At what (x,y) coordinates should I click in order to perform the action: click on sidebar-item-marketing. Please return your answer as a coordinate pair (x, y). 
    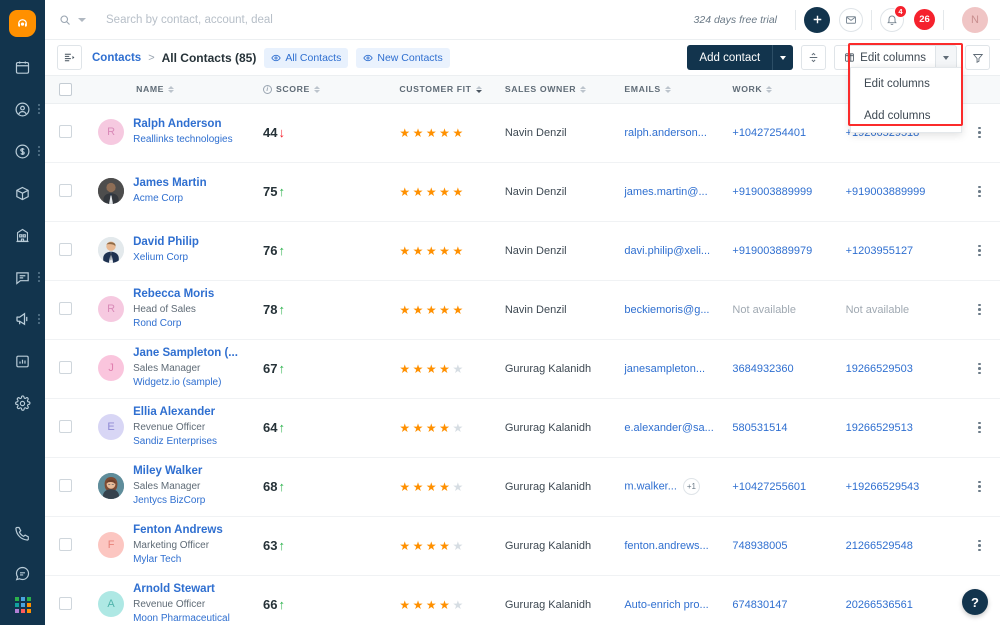
    Looking at the image, I should click on (22, 319).